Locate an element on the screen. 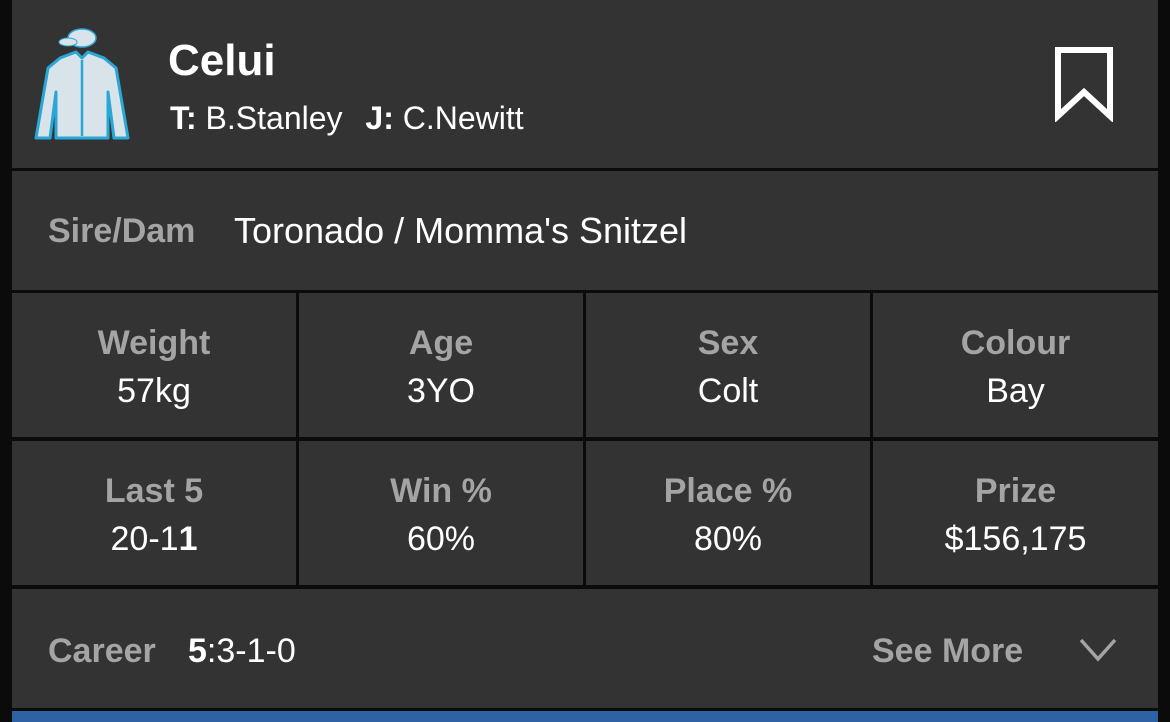 Image resolution: width=1170 pixels, height=722 pixels. stat-sex: Sex Colt is located at coordinates (728, 365).